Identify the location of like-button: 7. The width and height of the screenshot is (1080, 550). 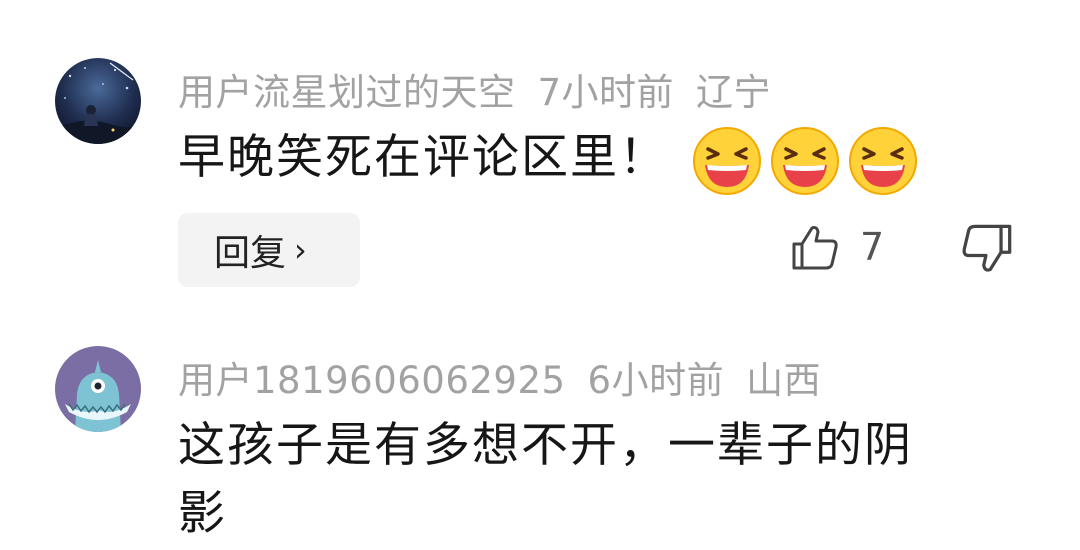
(837, 247).